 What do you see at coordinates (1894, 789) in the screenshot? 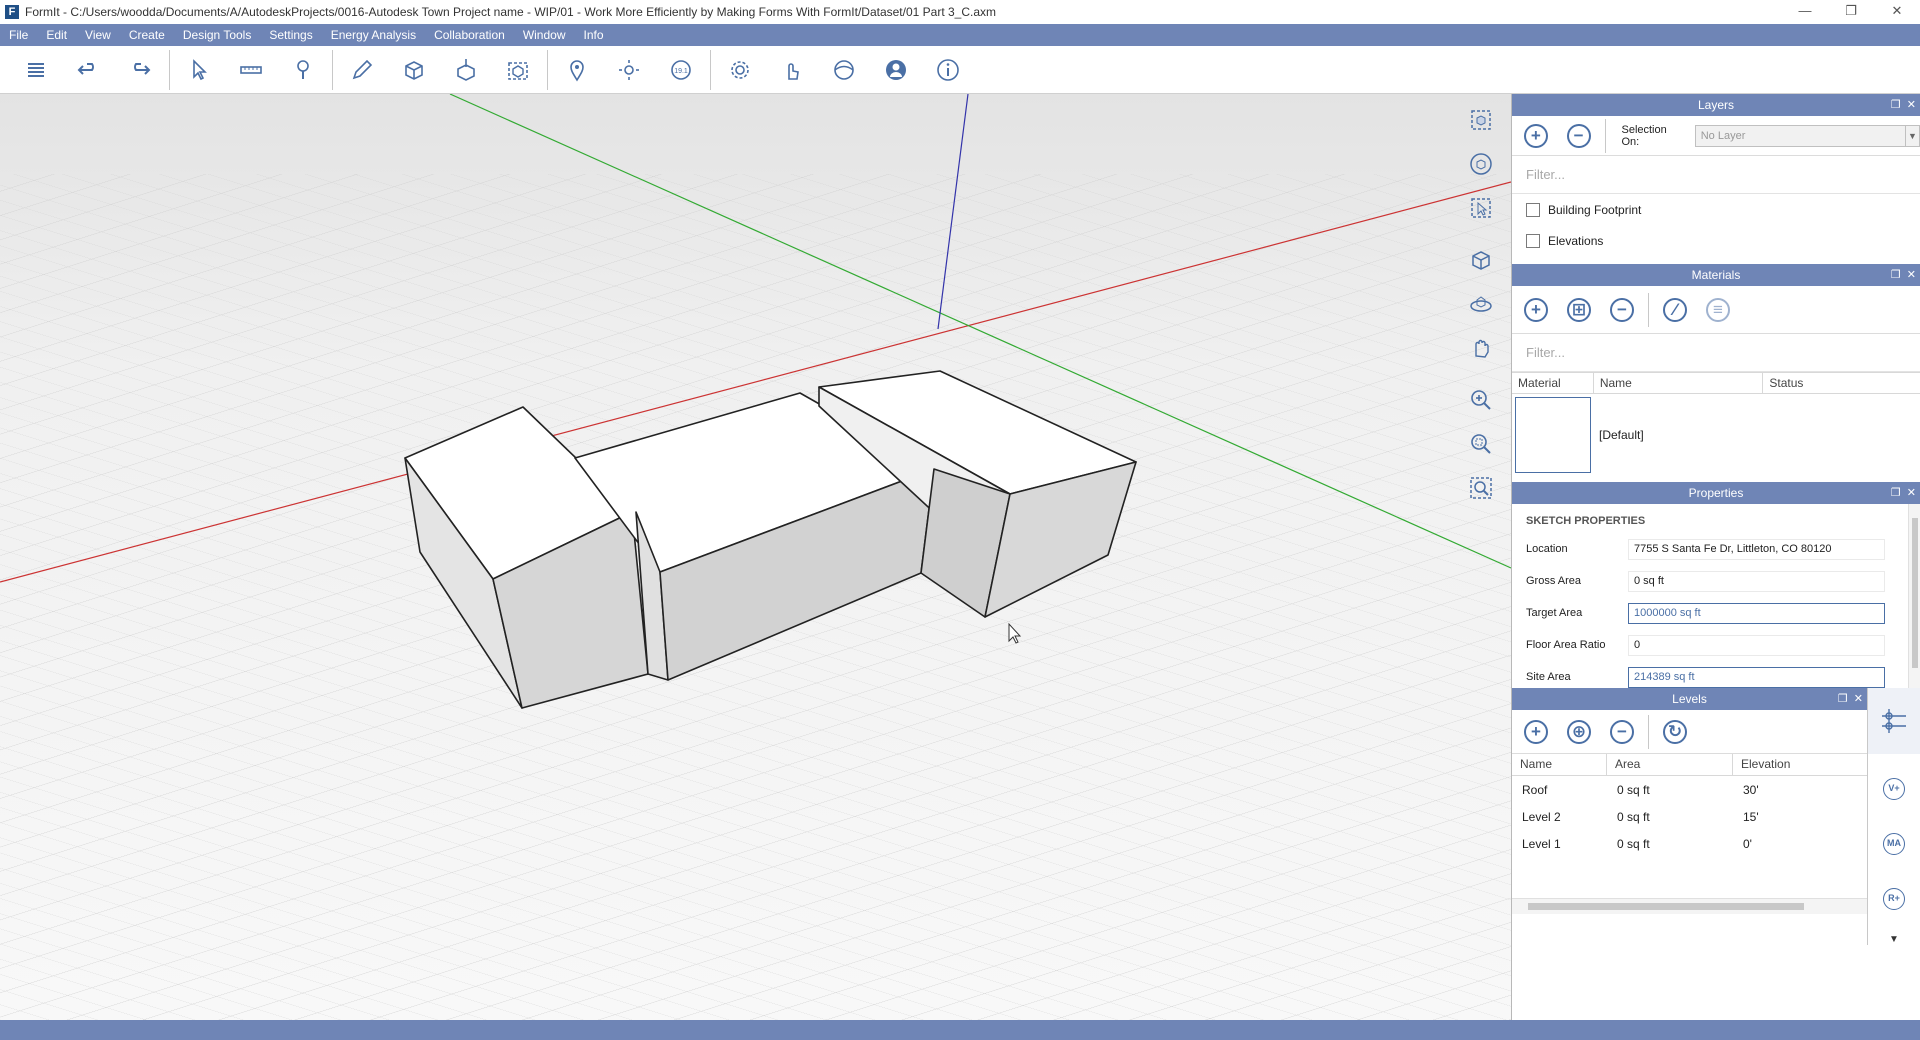
I see `v-plus-tab: V+` at bounding box center [1894, 789].